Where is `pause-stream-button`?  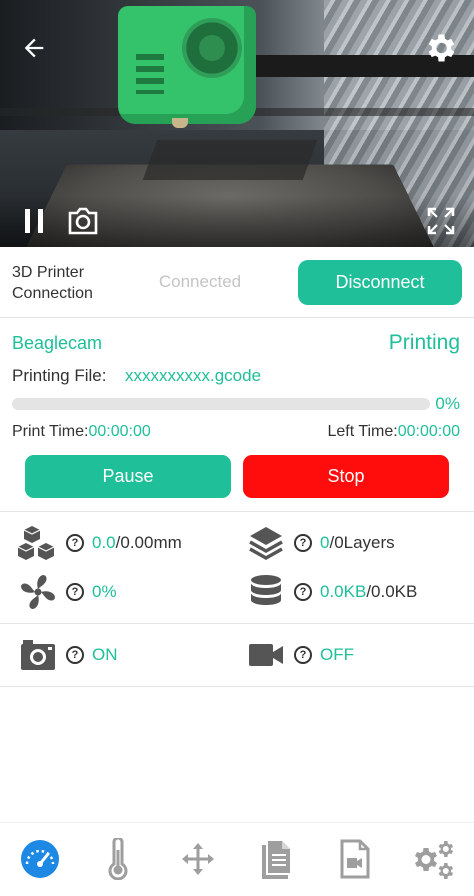 pause-stream-button is located at coordinates (34, 221).